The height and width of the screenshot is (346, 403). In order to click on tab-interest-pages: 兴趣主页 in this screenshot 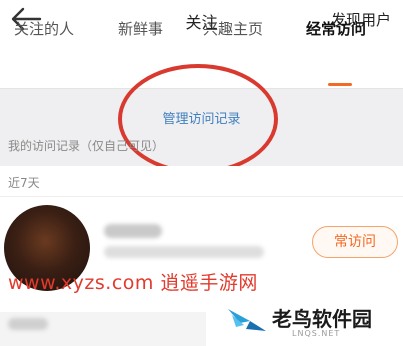, I will do `click(233, 28)`.